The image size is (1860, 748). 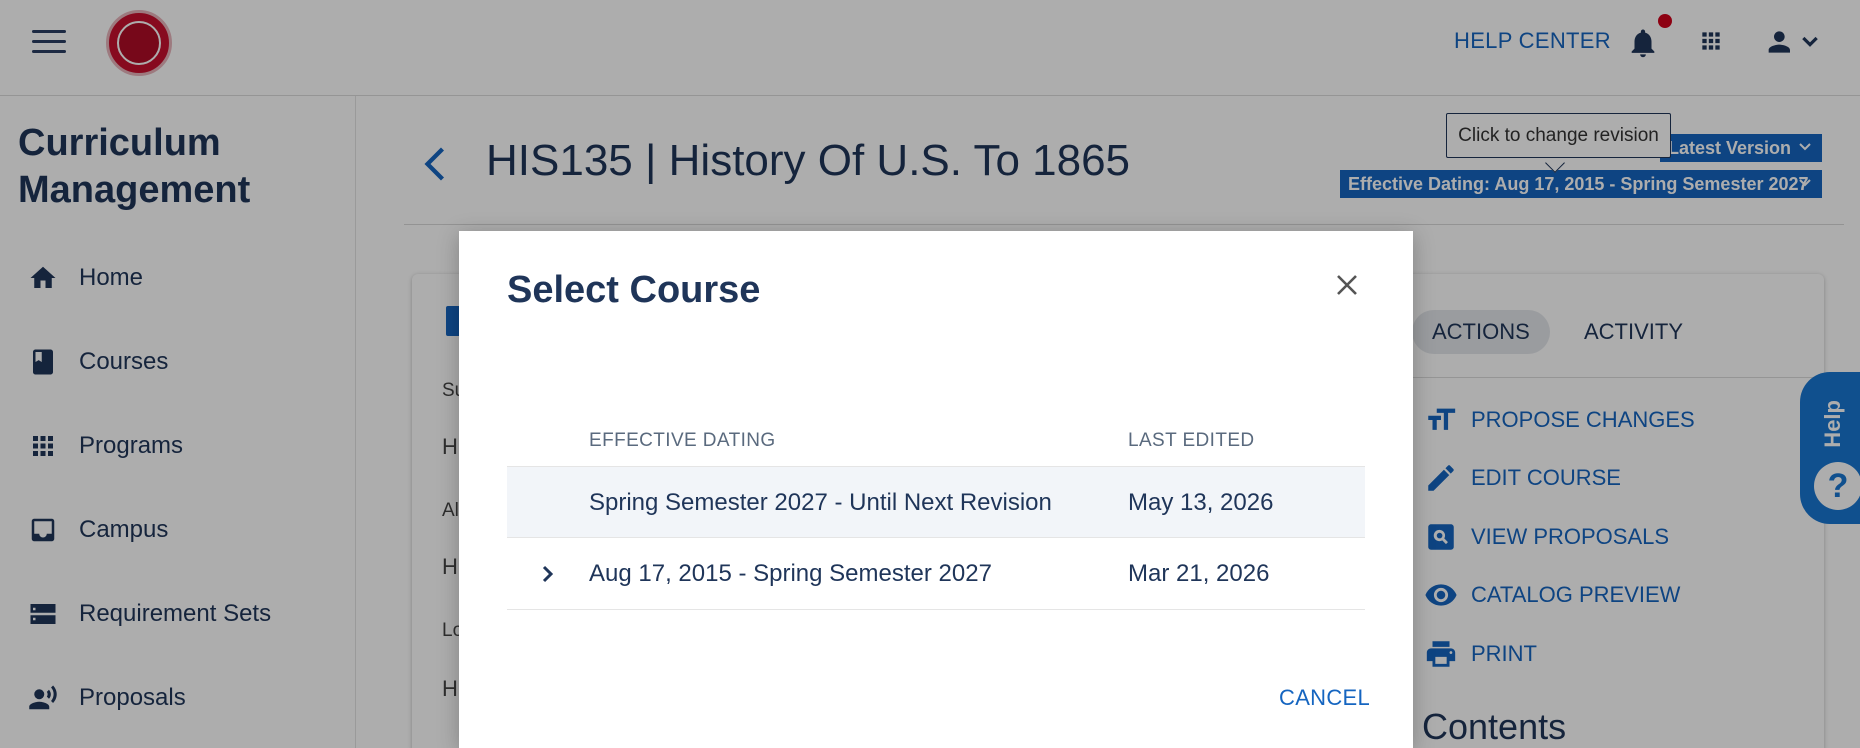 What do you see at coordinates (1199, 573) in the screenshot?
I see `last-edited-cell: Mar 21, 2026` at bounding box center [1199, 573].